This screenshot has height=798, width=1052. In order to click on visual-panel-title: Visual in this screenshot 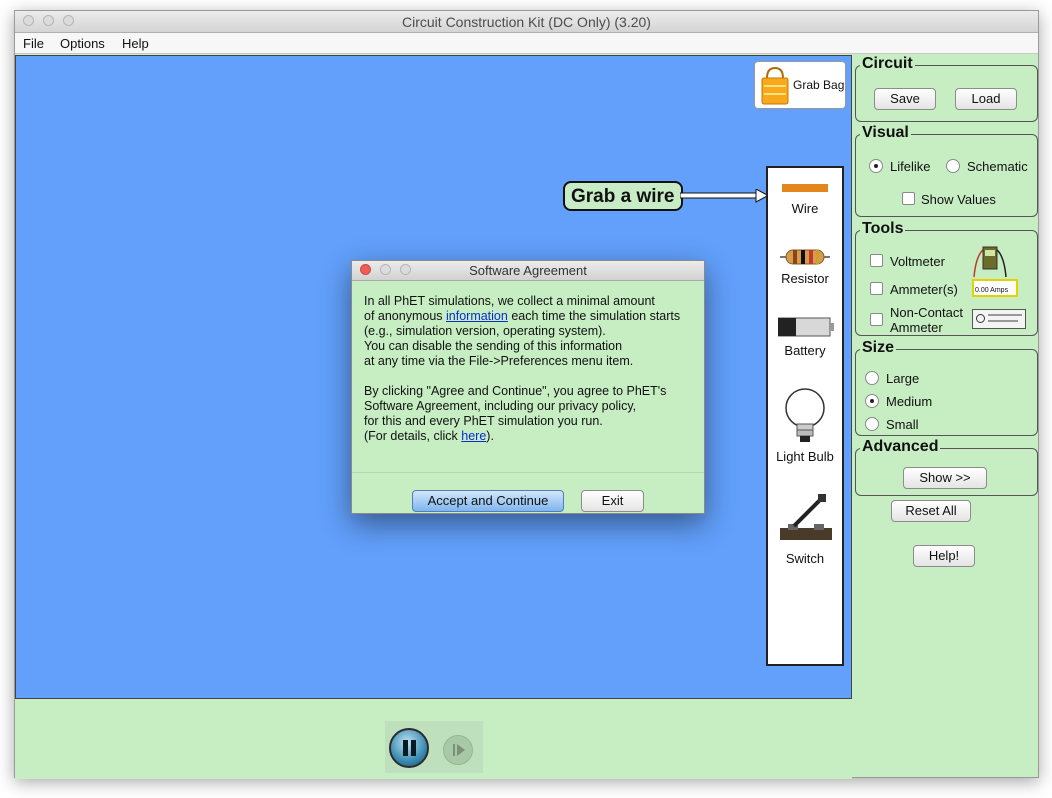, I will do `click(885, 133)`.